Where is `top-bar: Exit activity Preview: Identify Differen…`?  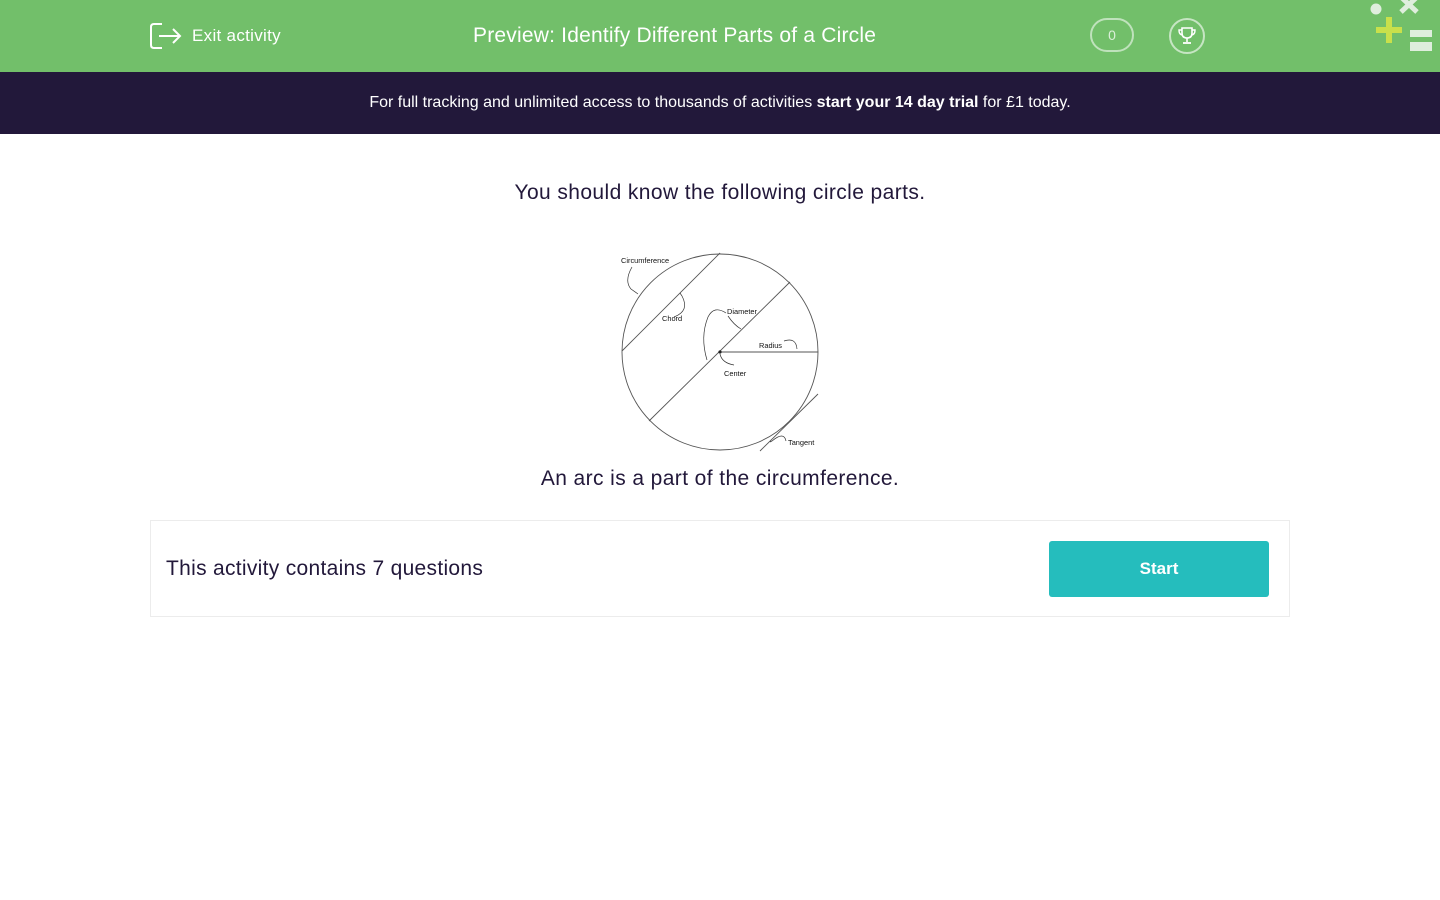 top-bar: Exit activity Preview: Identify Differen… is located at coordinates (720, 36).